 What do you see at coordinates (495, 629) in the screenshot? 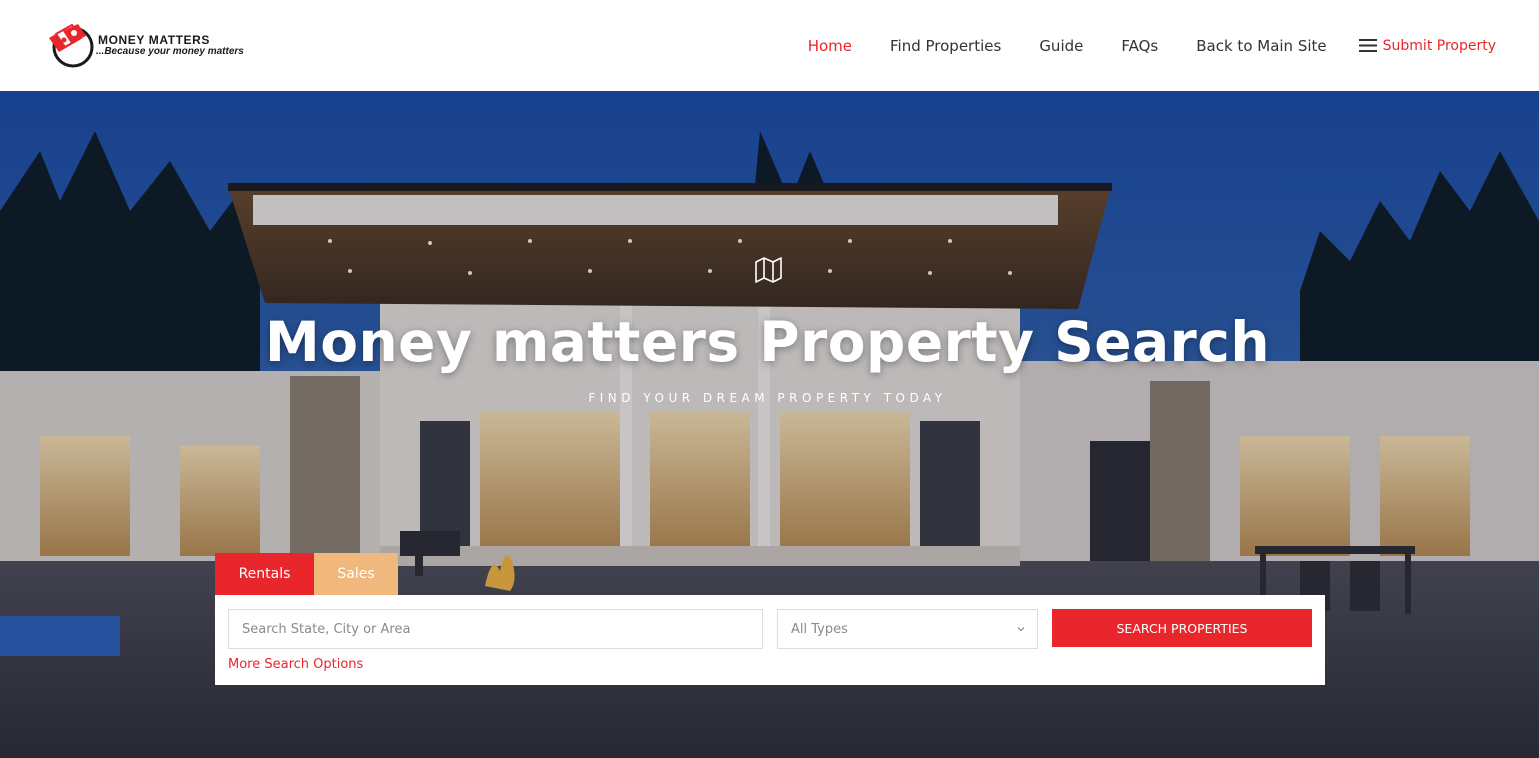
I see `location-search-input` at bounding box center [495, 629].